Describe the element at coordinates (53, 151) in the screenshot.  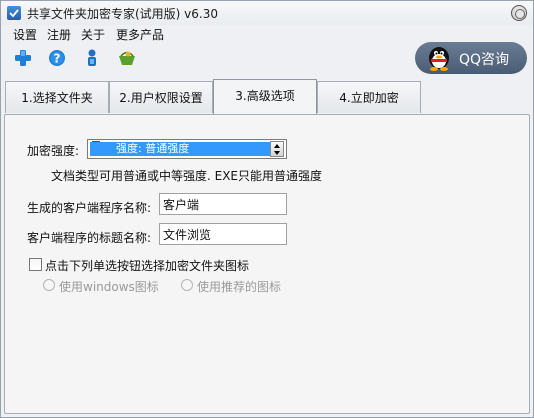
I see `strength-label: 加密强度:` at that location.